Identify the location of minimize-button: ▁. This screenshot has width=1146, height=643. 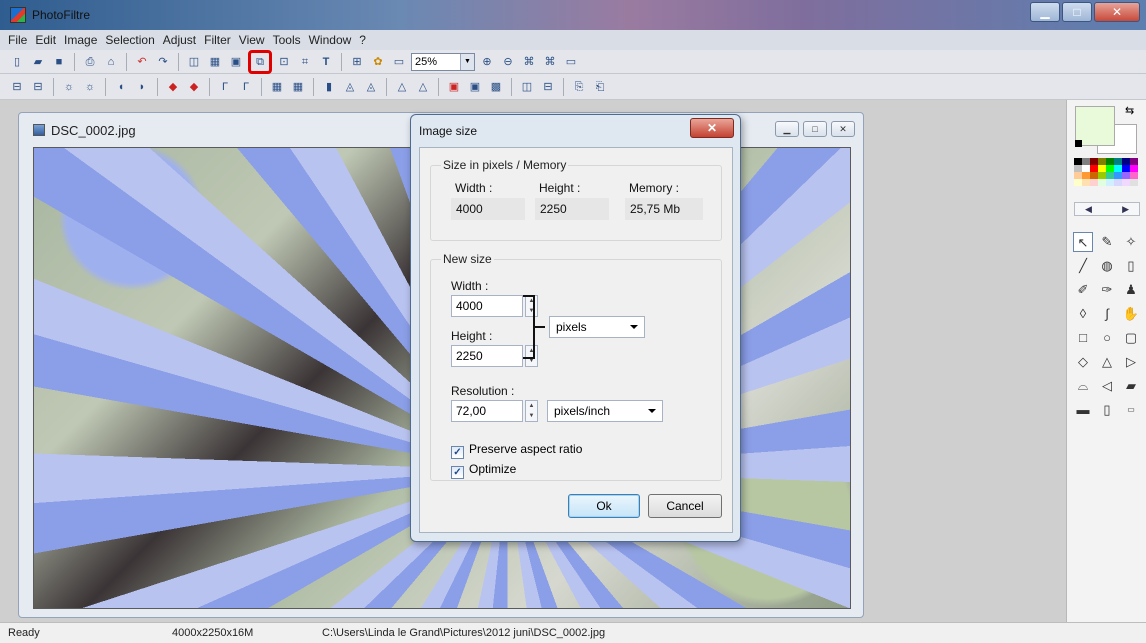
(1045, 12).